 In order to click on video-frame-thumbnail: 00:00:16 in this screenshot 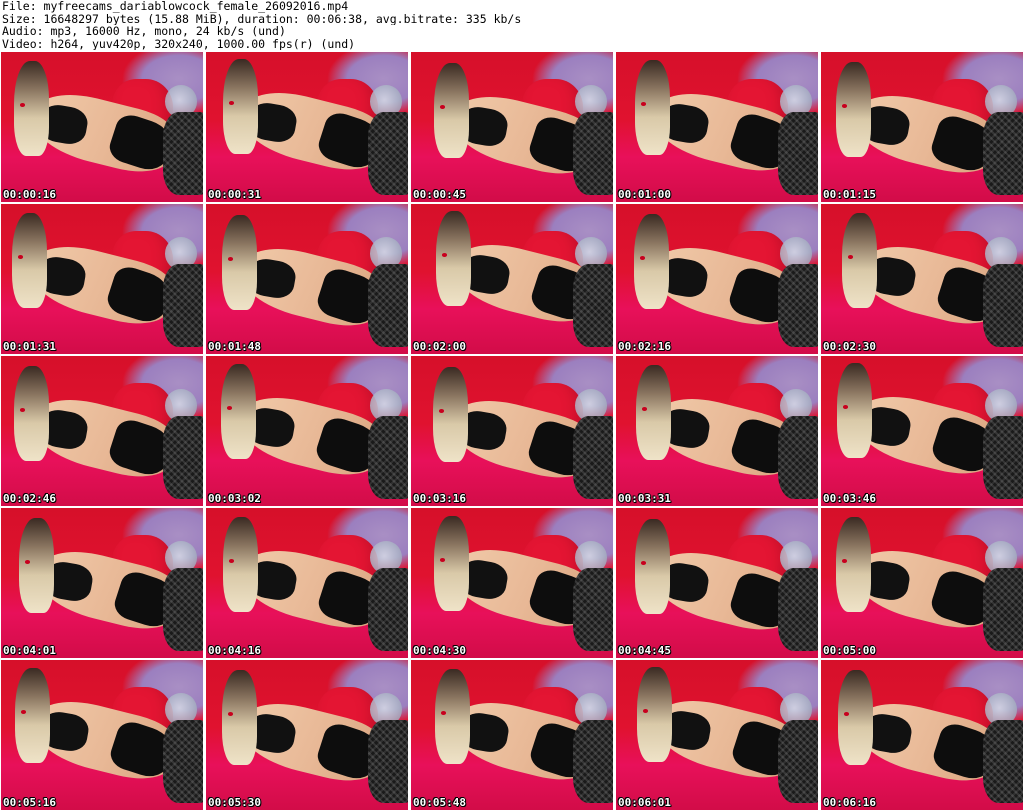, I will do `click(102, 127)`.